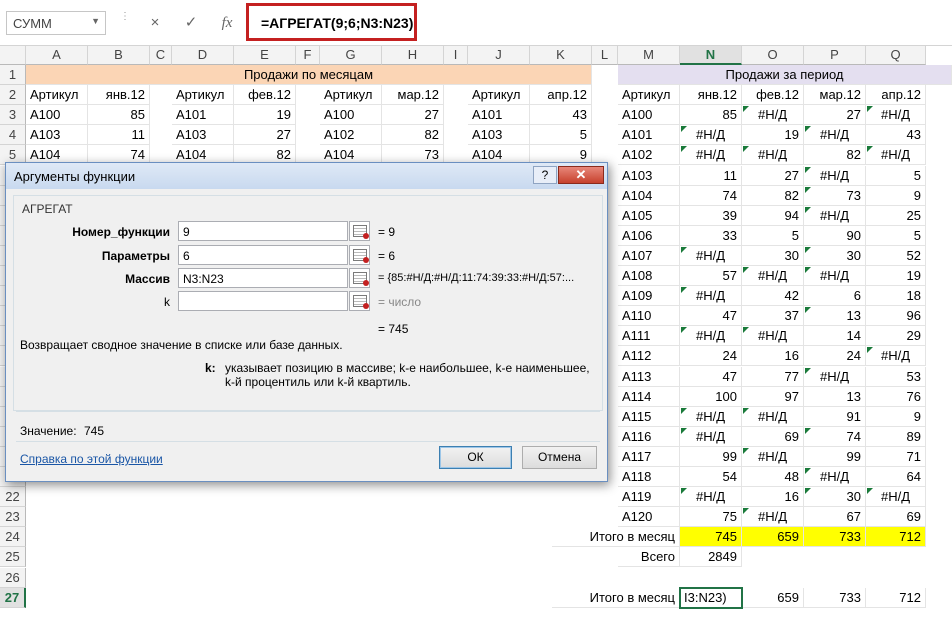  What do you see at coordinates (265, 95) in the screenshot?
I see `column-title: фев.12` at bounding box center [265, 95].